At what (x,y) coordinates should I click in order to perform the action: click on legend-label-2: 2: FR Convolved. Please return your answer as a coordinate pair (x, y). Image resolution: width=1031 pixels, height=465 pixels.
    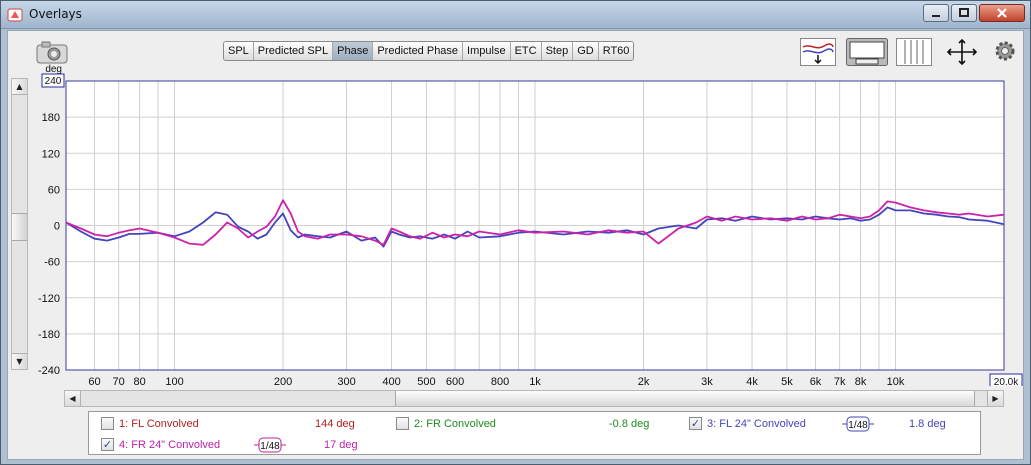
    Looking at the image, I should click on (455, 424).